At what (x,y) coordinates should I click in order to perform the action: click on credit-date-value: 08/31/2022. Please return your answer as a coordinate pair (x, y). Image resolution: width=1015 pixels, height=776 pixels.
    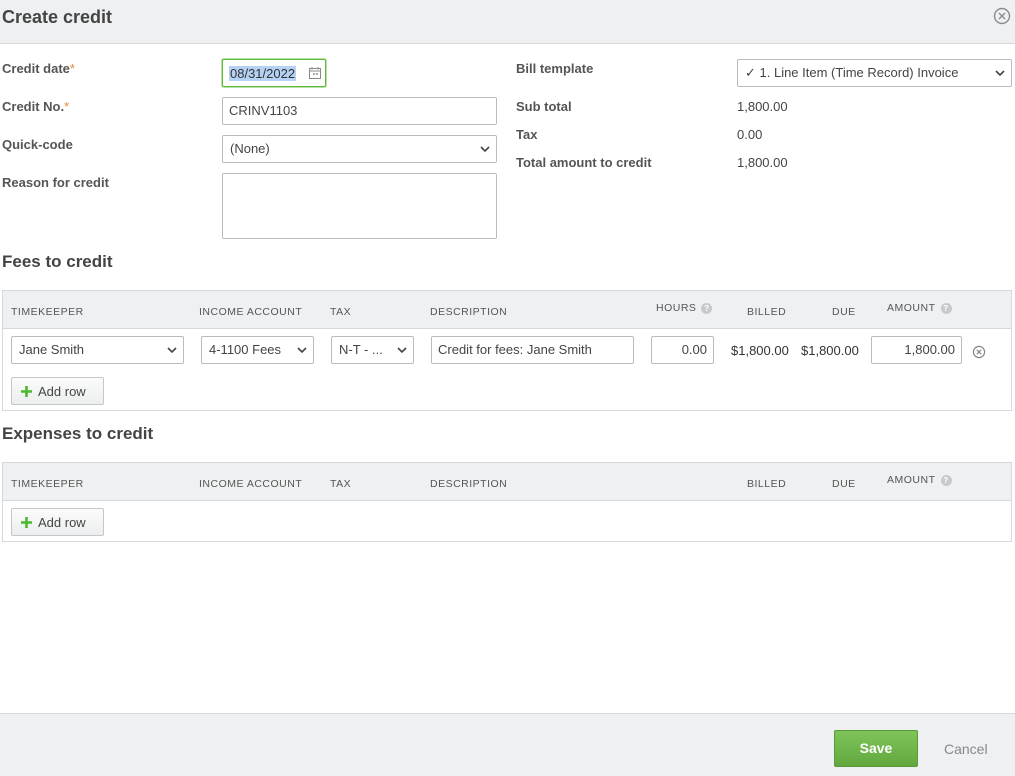
    Looking at the image, I should click on (263, 73).